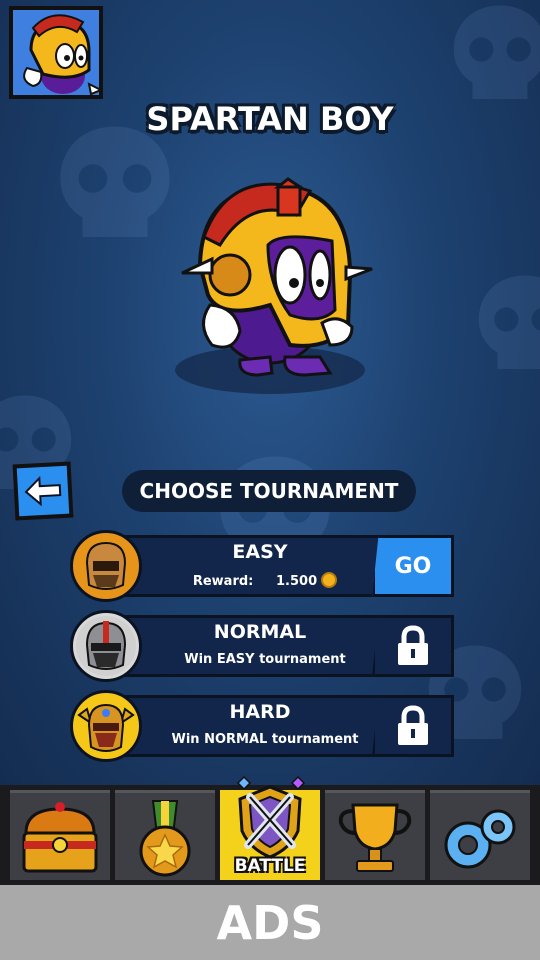 The image size is (540, 960). What do you see at coordinates (260, 712) in the screenshot?
I see `tournament-name: HARD` at bounding box center [260, 712].